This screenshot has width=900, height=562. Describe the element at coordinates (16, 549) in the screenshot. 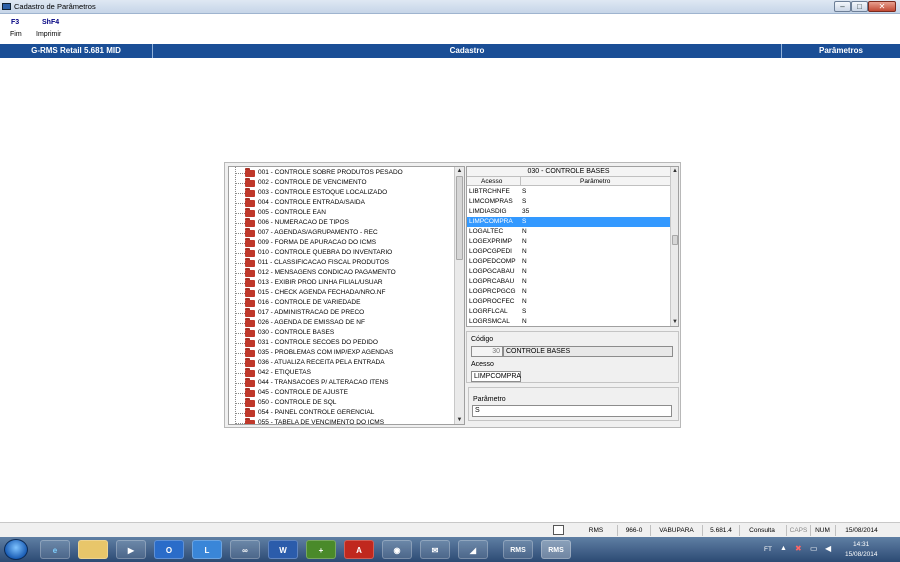

I see `start-button` at that location.